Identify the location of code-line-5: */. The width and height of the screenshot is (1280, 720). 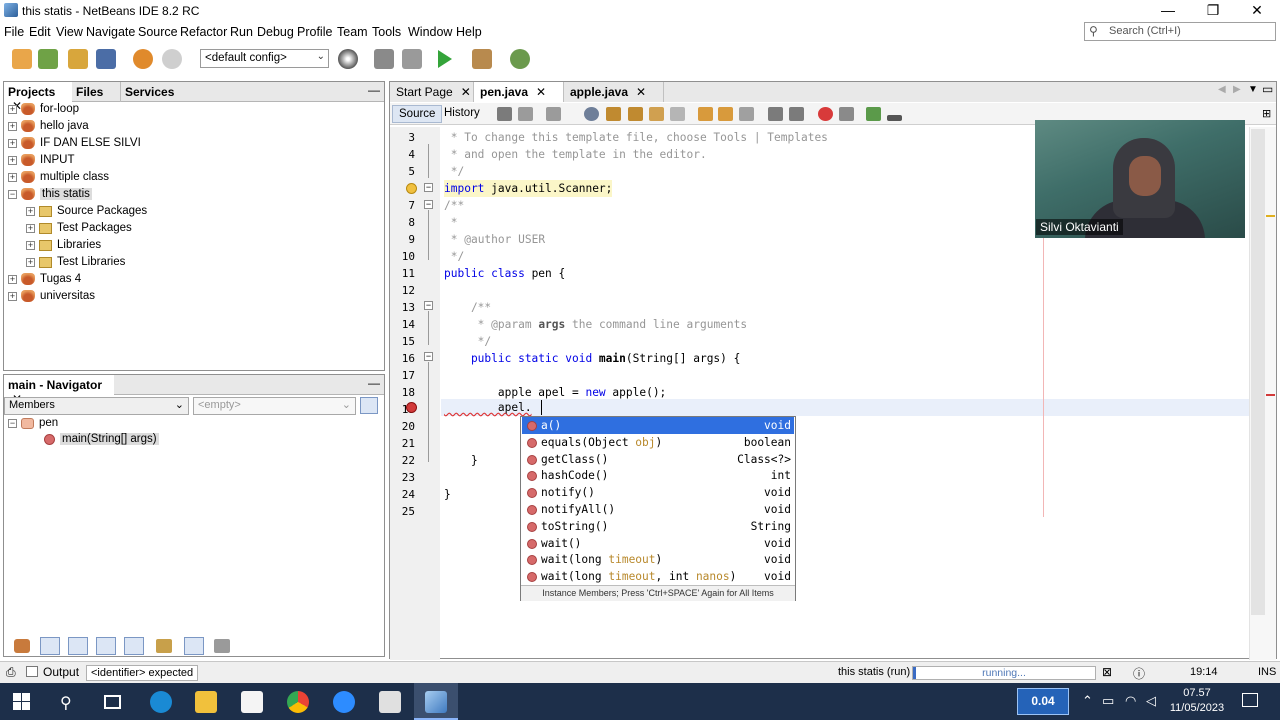
(454, 171).